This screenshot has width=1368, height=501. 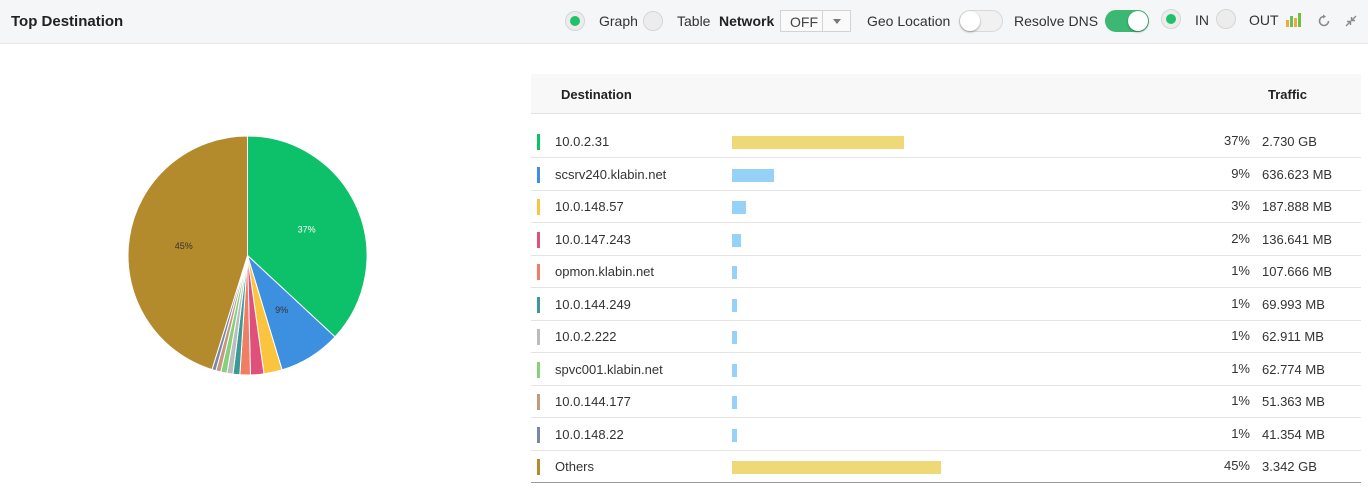 I want to click on in-label: IN, so click(x=1202, y=20).